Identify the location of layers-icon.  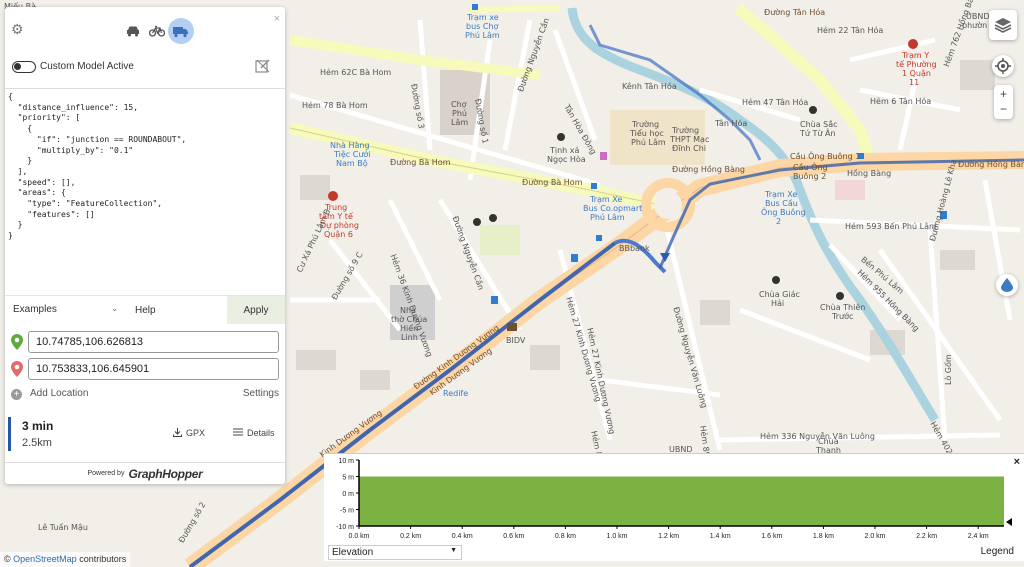
(1003, 25).